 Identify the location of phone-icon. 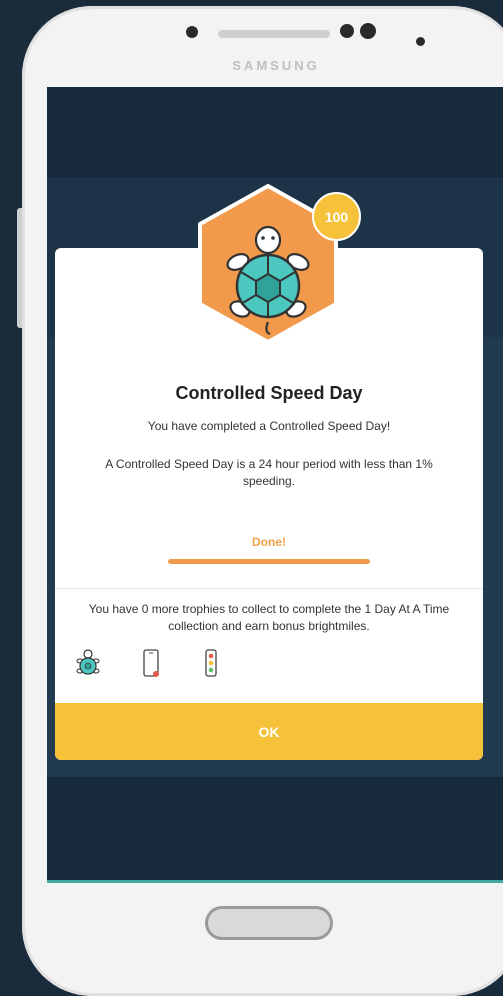
(151, 663).